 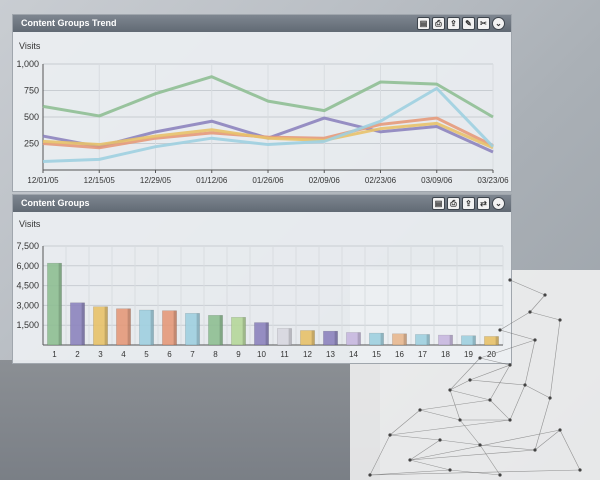 What do you see at coordinates (381, 180) in the screenshot?
I see `x-tick-label: 02/23/06` at bounding box center [381, 180].